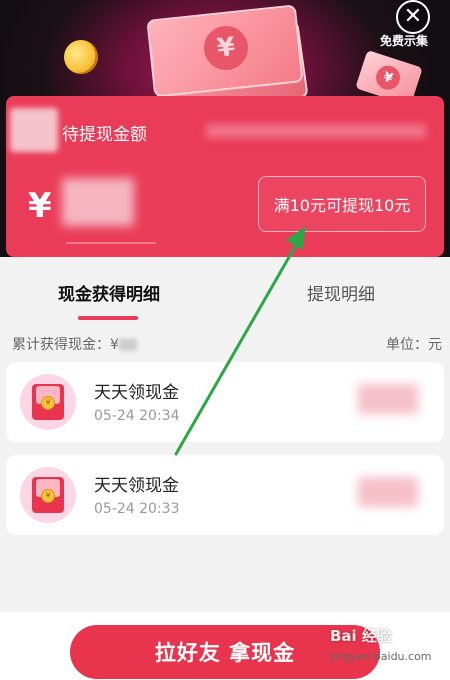  Describe the element at coordinates (341, 292) in the screenshot. I see `tab-withdraw-history: 提现明细` at that location.